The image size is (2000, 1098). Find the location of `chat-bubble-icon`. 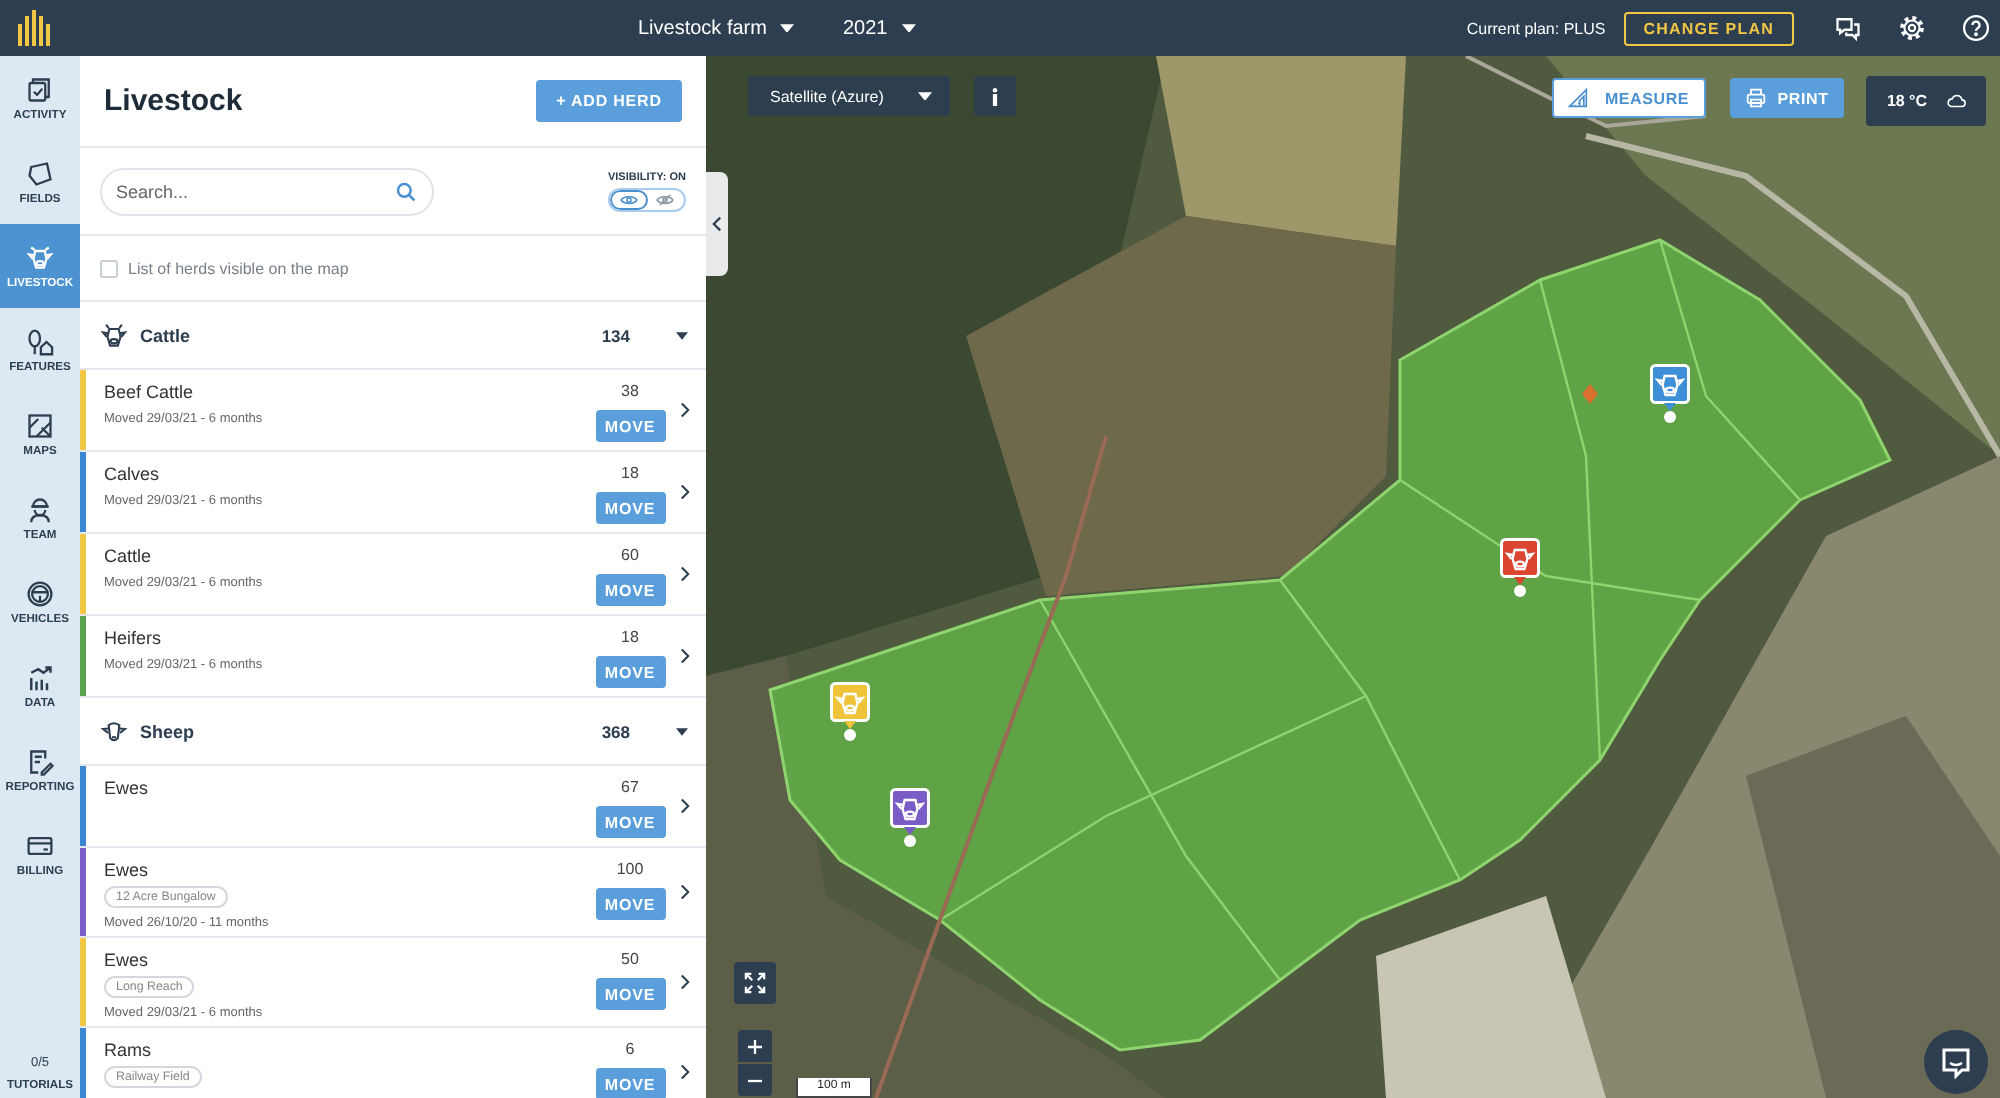

chat-bubble-icon is located at coordinates (1956, 1062).